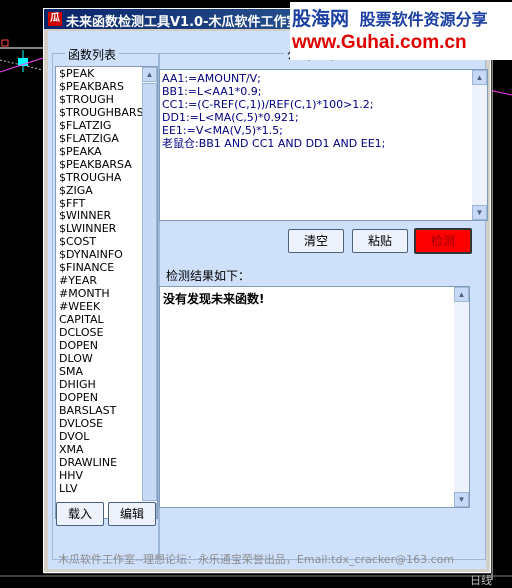  What do you see at coordinates (380, 241) in the screenshot?
I see `paste-button: 粘贴` at bounding box center [380, 241].